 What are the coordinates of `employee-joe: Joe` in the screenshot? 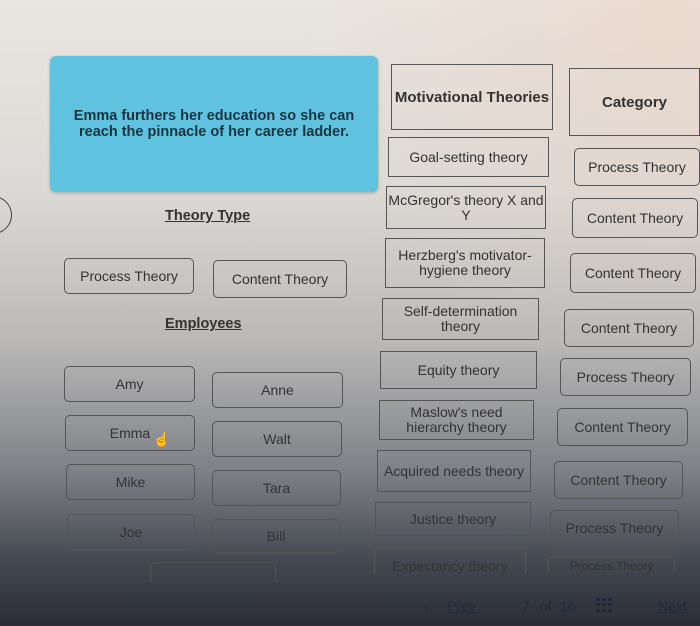 It's located at (131, 532).